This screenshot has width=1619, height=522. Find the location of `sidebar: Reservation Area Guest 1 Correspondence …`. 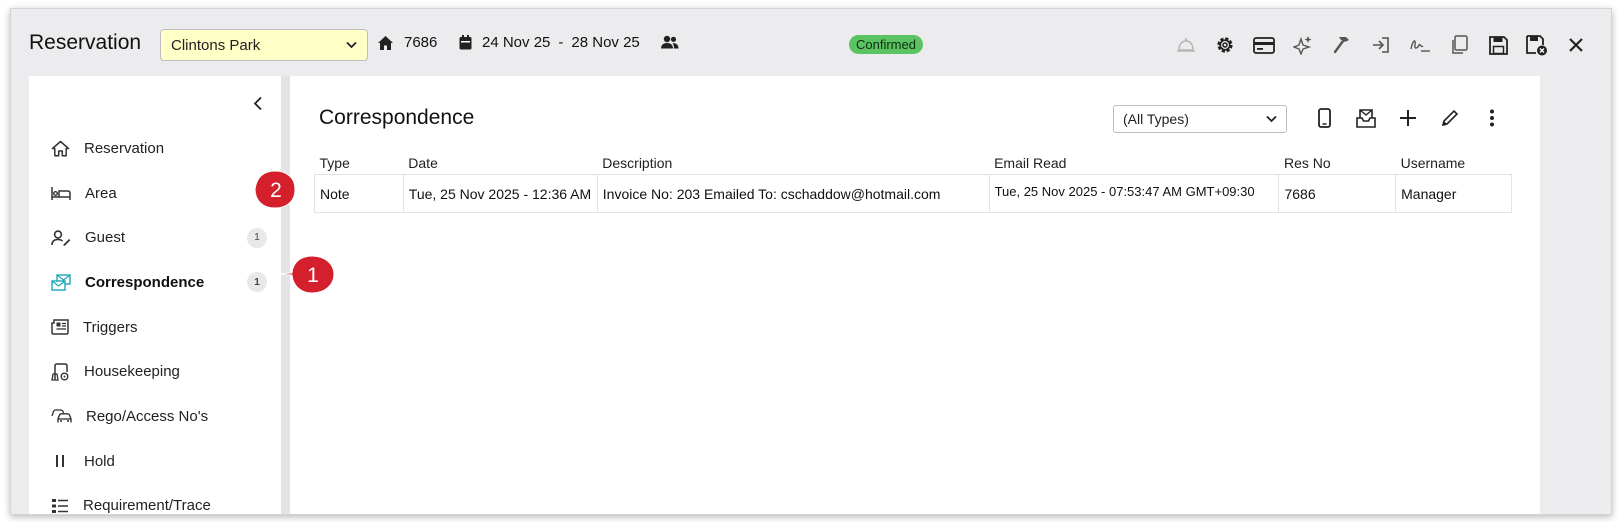

sidebar: Reservation Area Guest 1 Correspondence … is located at coordinates (155, 295).